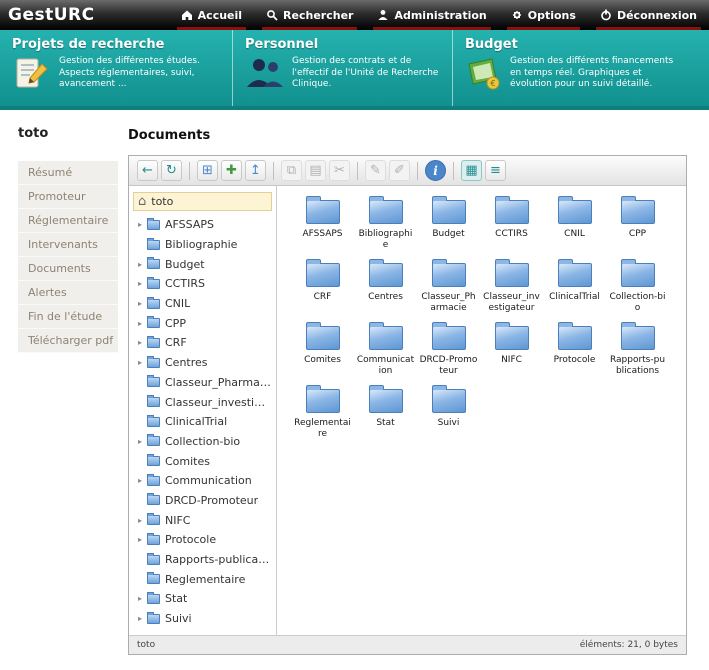 The width and height of the screenshot is (709, 670). Describe the element at coordinates (202, 304) in the screenshot. I see `tree-folder: ▸ CNIL` at that location.